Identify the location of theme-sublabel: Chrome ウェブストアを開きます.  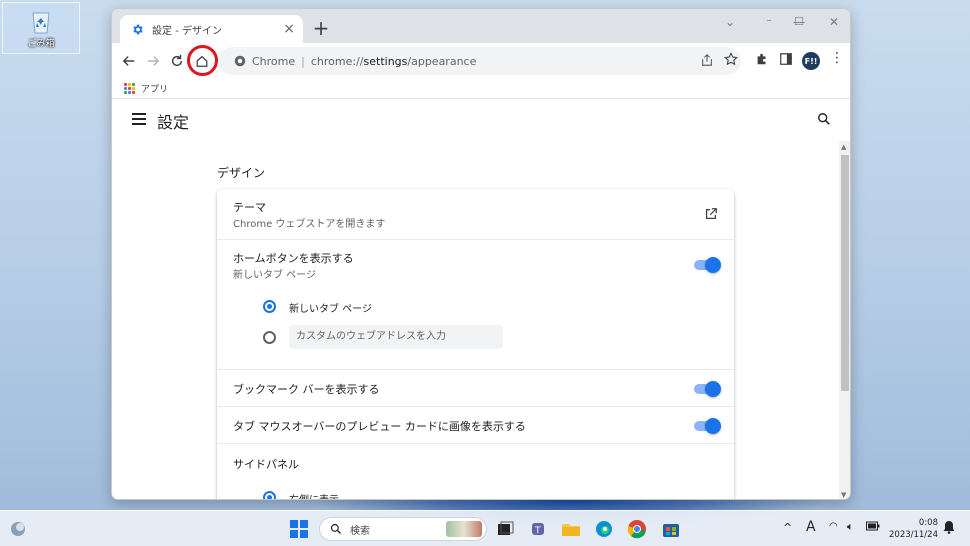
(309, 224).